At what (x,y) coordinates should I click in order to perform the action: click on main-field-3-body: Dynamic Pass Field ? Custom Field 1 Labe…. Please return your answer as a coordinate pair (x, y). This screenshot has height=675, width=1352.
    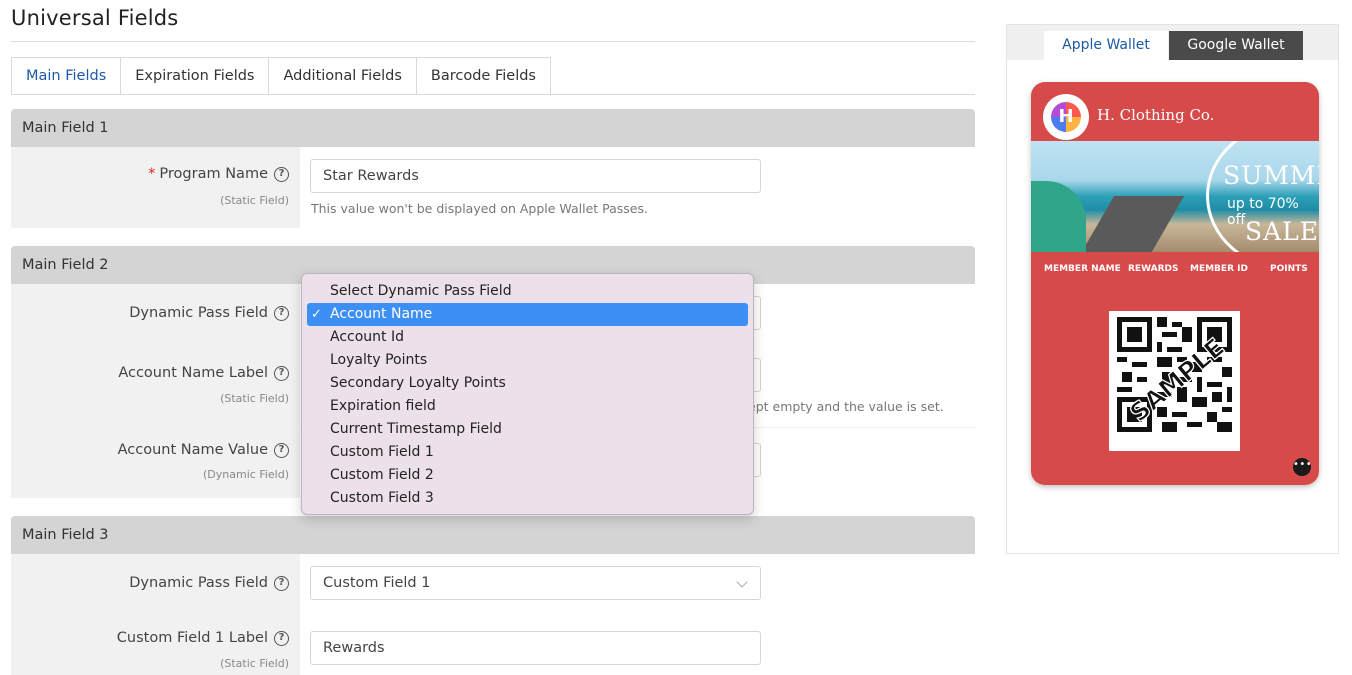
    Looking at the image, I should click on (493, 614).